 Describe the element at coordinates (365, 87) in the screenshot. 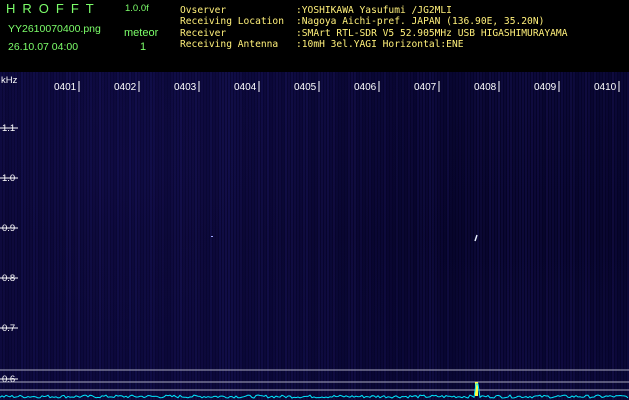

I see `time-label: 0406` at that location.